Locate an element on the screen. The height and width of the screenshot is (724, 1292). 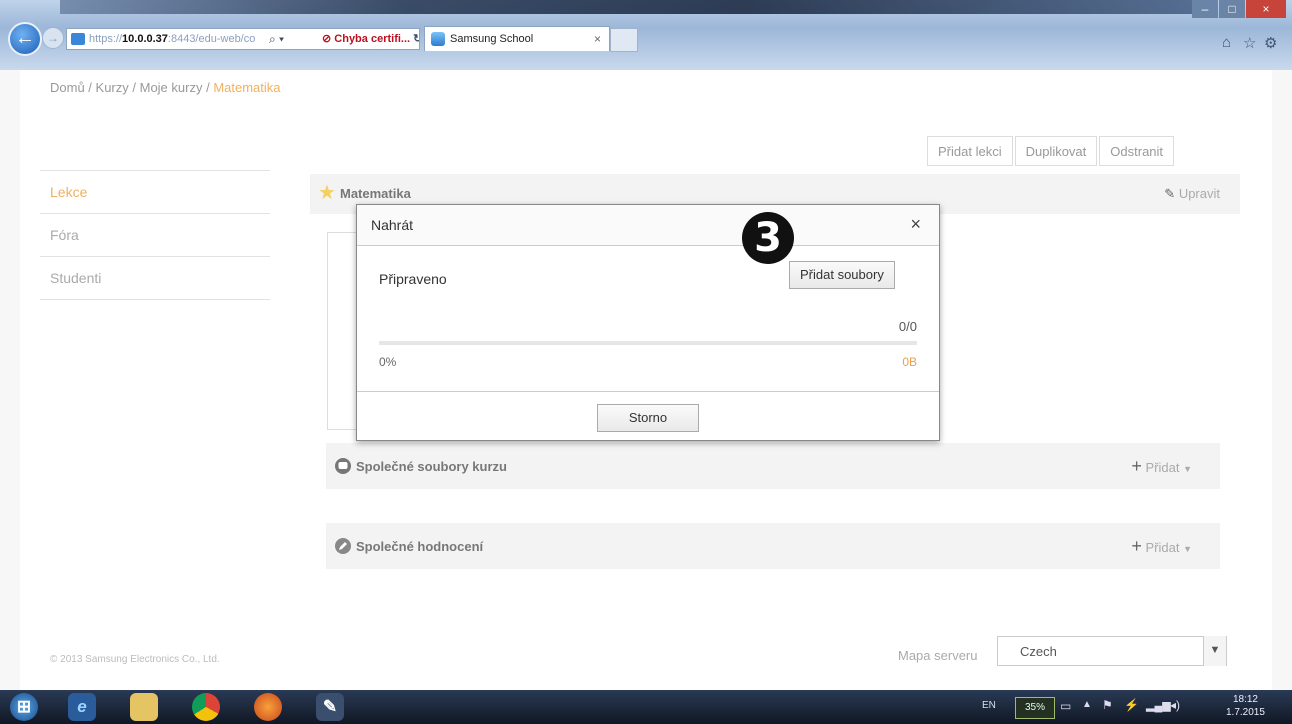
flag-icon: ⚑ is located at coordinates (1107, 705).